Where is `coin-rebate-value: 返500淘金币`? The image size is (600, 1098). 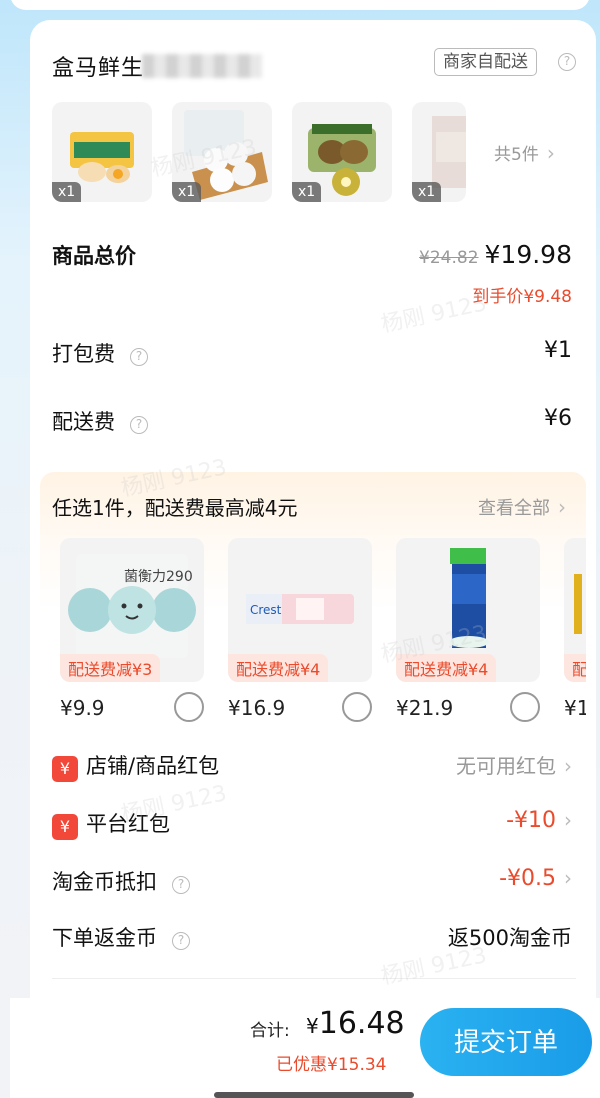 coin-rebate-value: 返500淘金币 is located at coordinates (509, 938).